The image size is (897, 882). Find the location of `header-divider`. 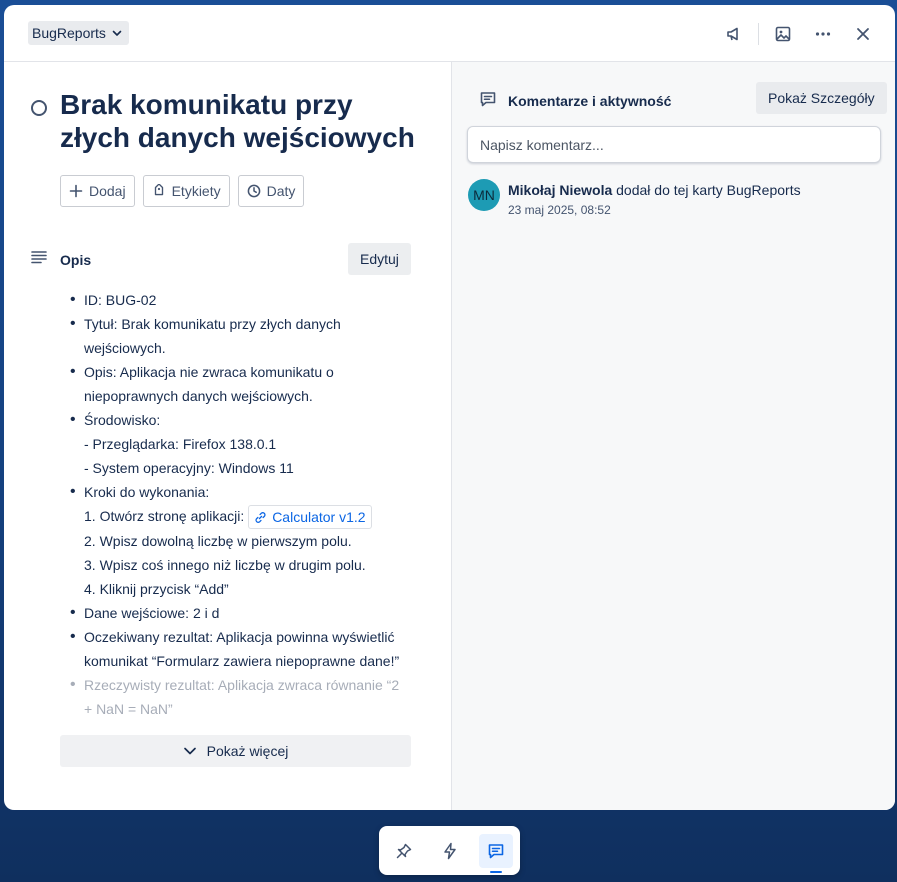

header-divider is located at coordinates (758, 34).